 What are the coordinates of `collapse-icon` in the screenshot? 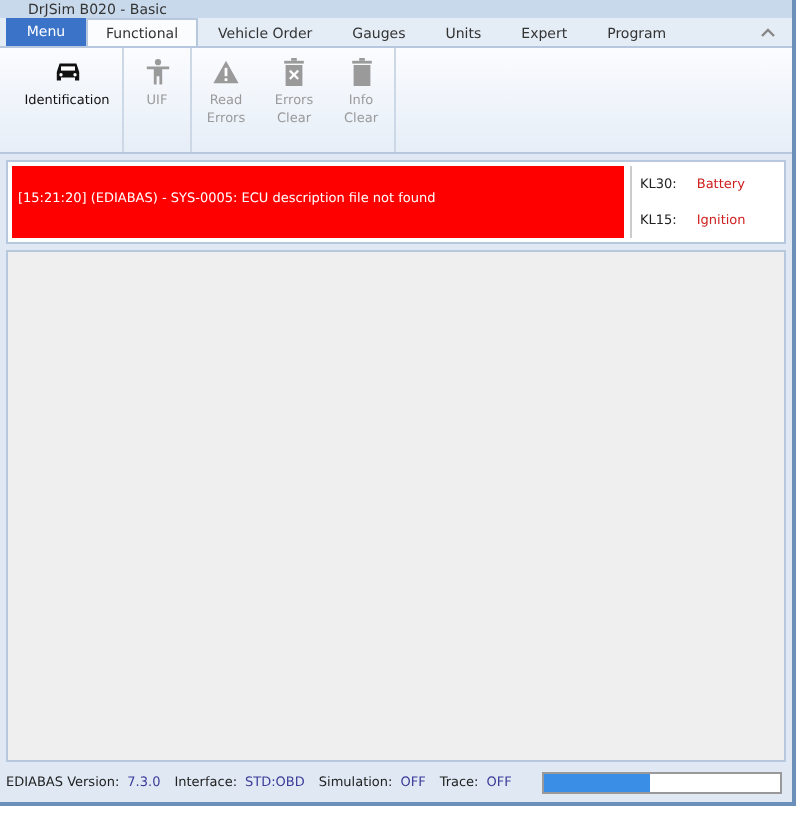 It's located at (768, 32).